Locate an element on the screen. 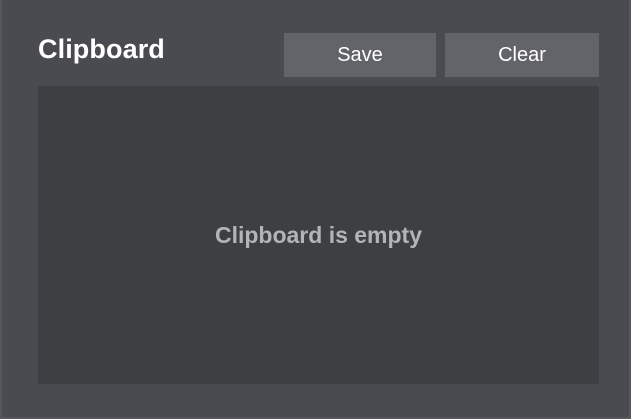 The width and height of the screenshot is (631, 419). panel-title: Clipboard is located at coordinates (101, 49).